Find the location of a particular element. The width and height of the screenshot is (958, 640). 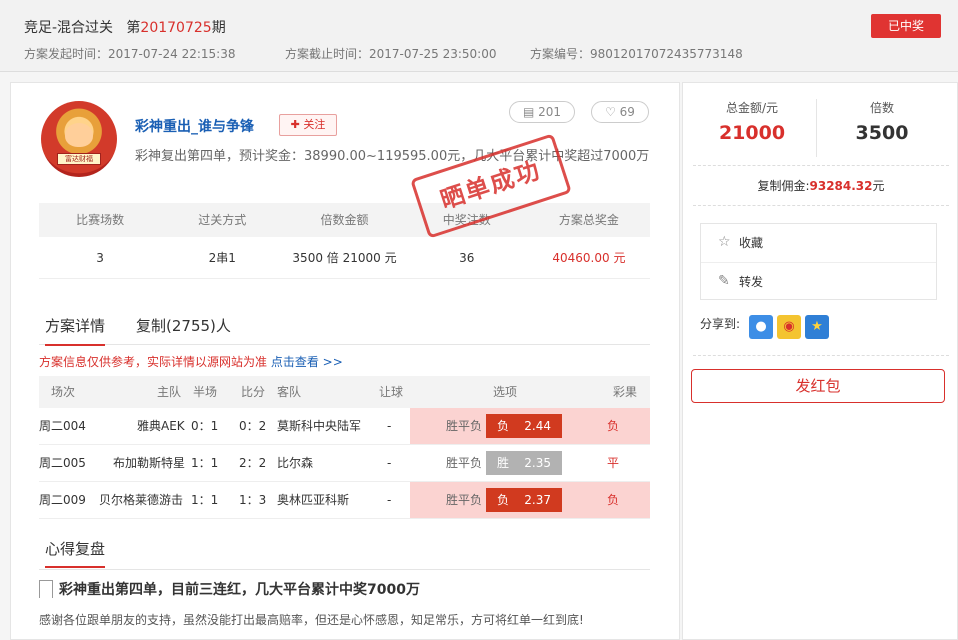

col-header-result: 彩果 is located at coordinates (625, 392).